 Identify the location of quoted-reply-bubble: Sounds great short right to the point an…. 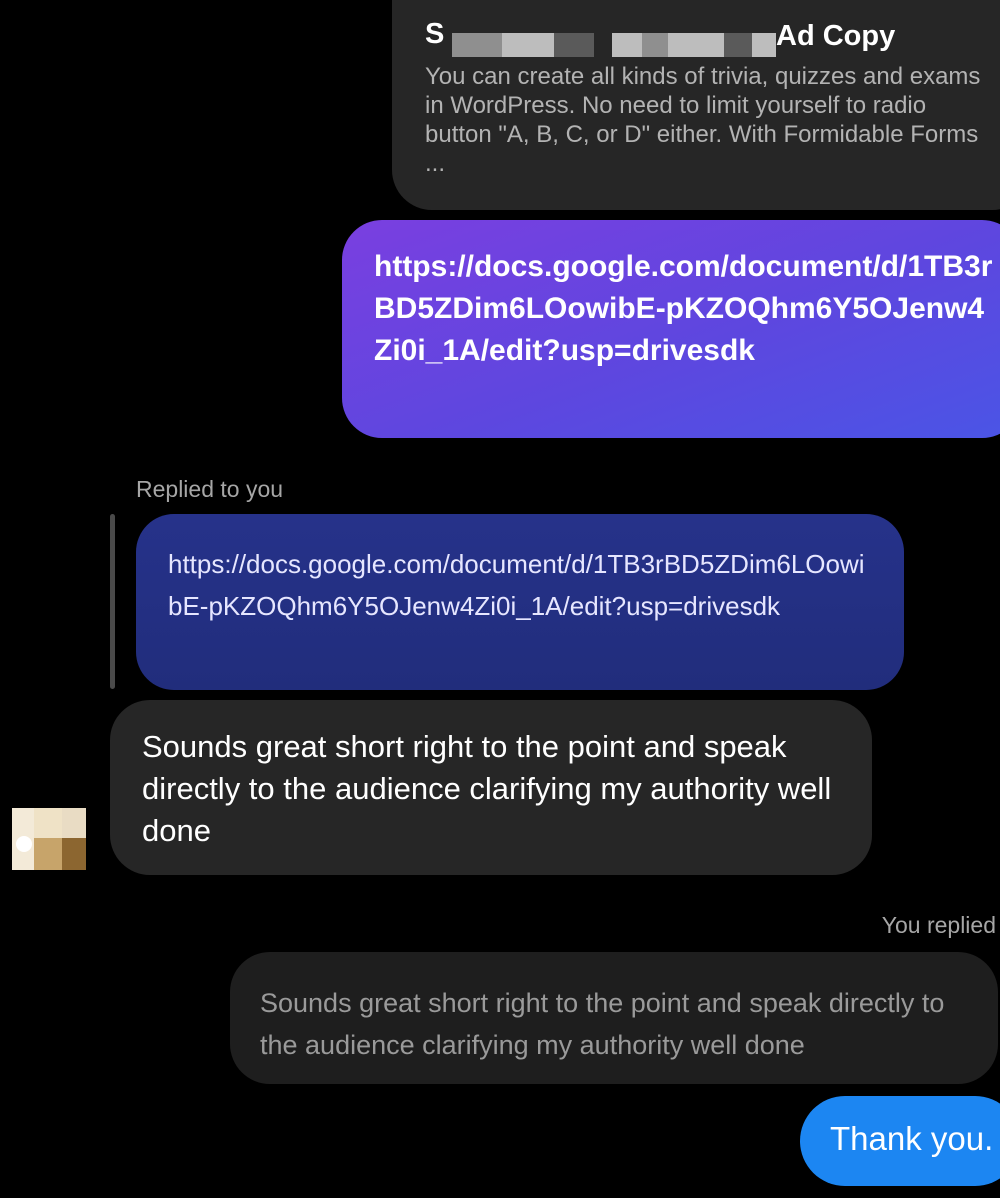
(614, 1018).